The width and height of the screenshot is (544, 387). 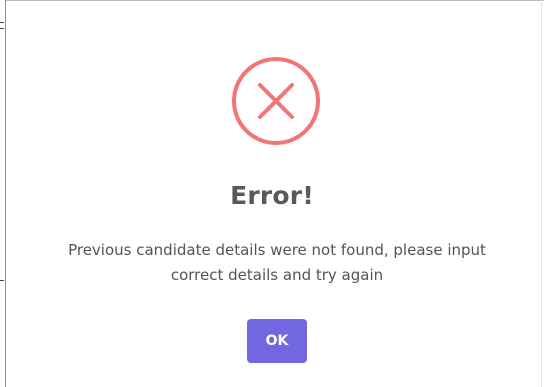 I want to click on dialog-message-line: correct details and try again, so click(x=277, y=275).